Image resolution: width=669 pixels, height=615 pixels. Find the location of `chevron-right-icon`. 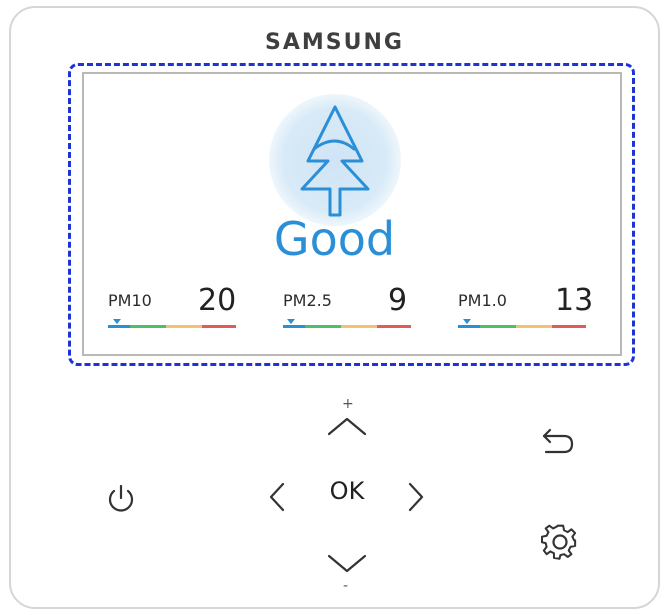

chevron-right-icon is located at coordinates (416, 497).